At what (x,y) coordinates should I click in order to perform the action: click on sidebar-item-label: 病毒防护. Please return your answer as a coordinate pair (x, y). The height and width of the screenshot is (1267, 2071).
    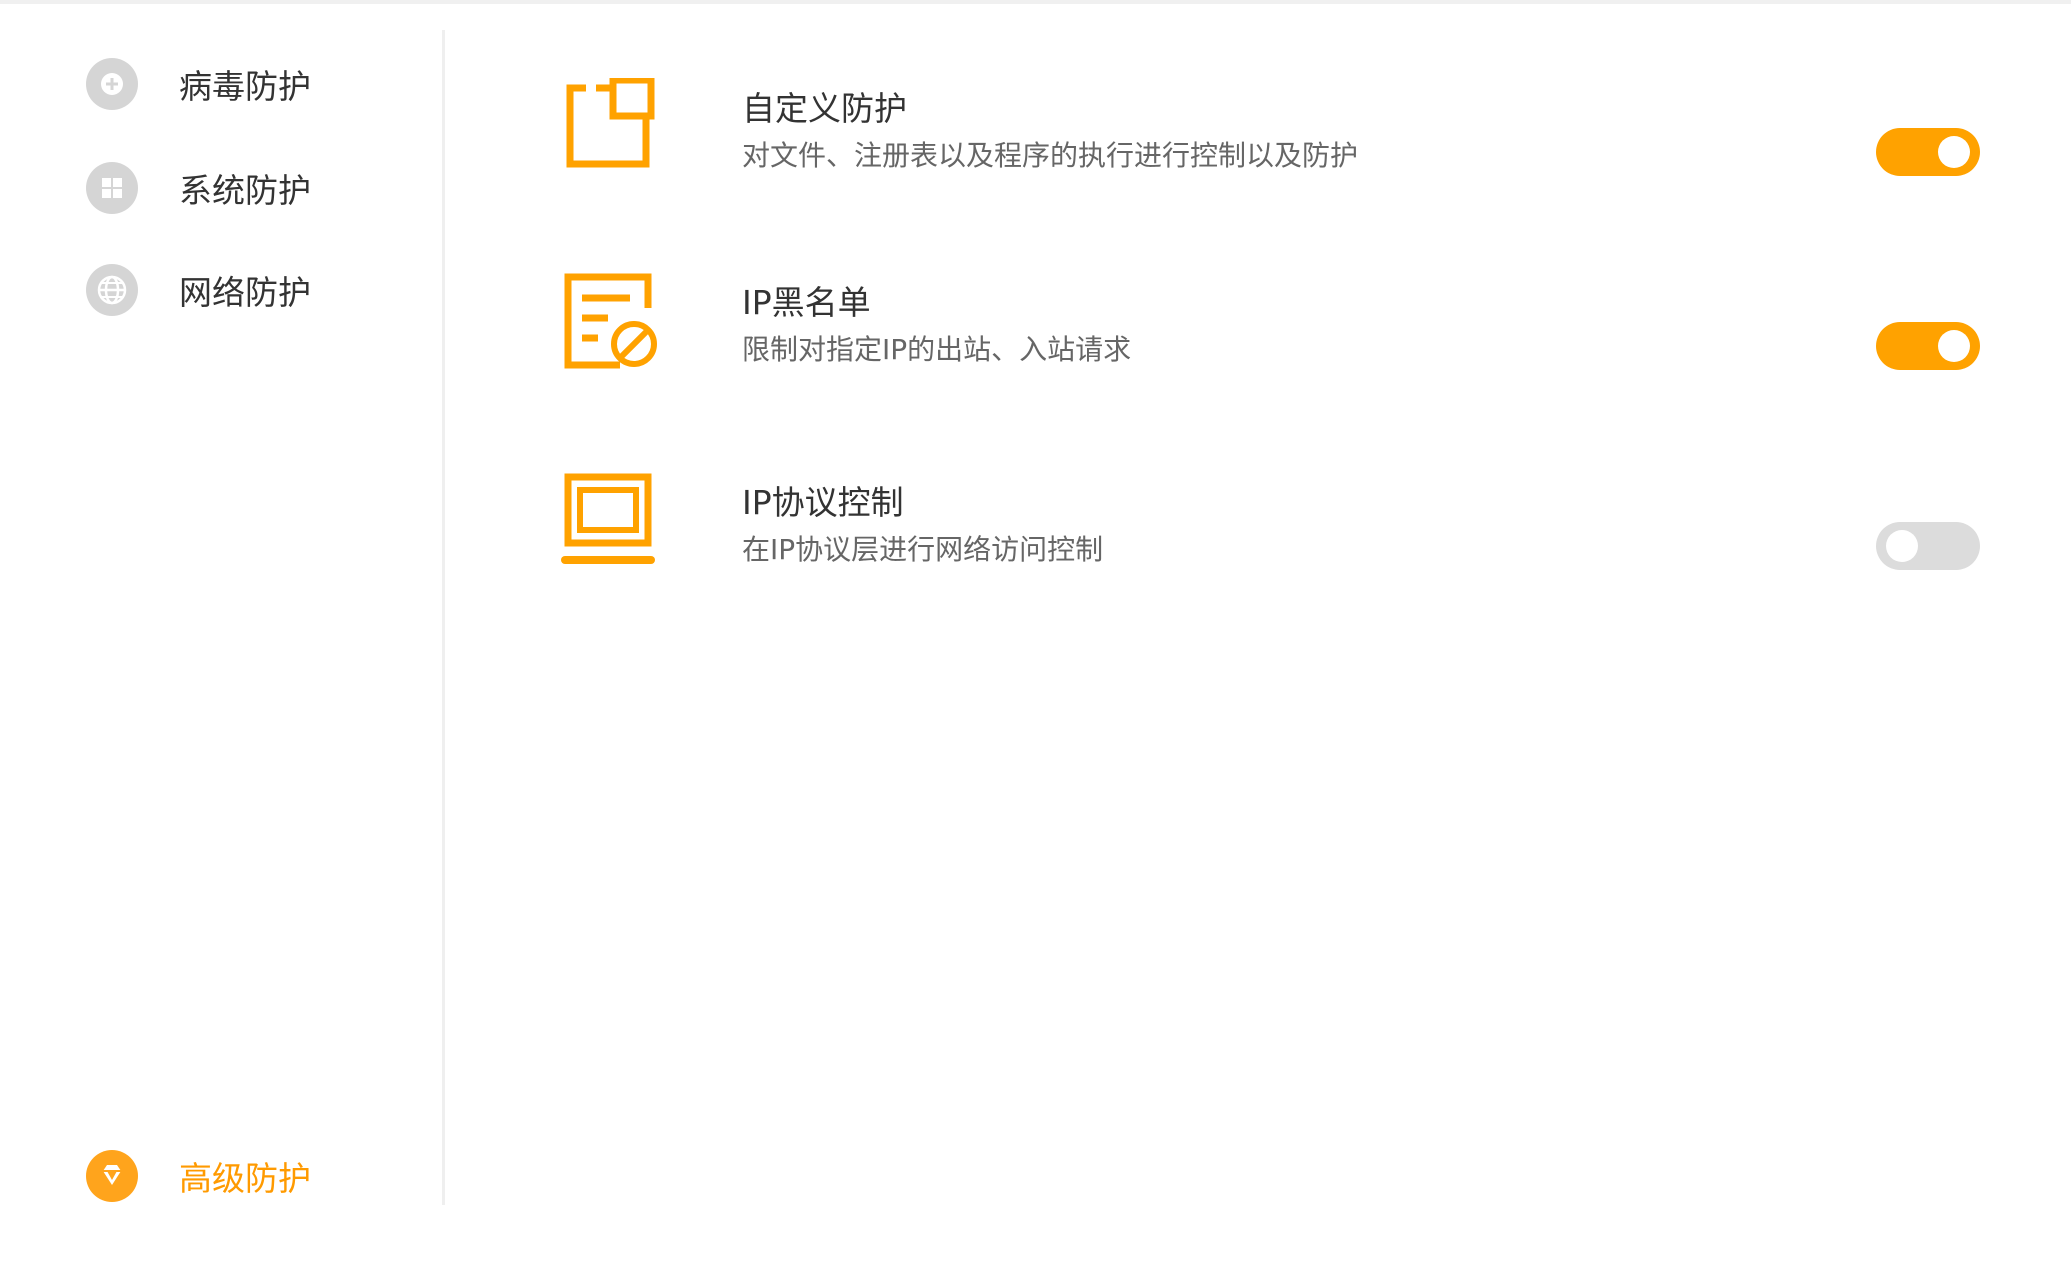
    Looking at the image, I should click on (245, 86).